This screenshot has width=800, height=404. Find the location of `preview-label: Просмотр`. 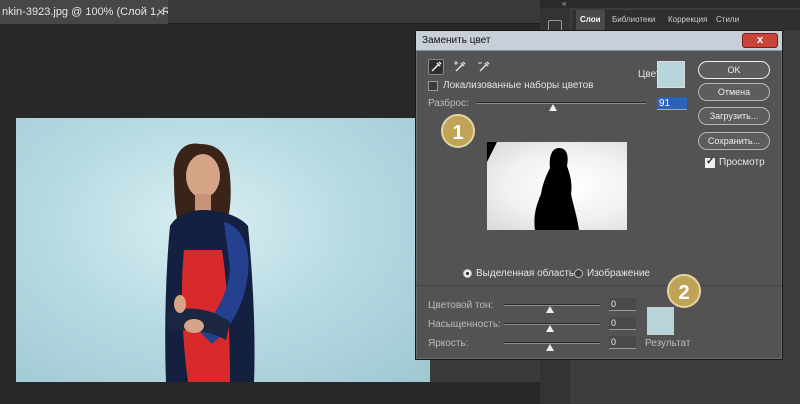

preview-label: Просмотр is located at coordinates (742, 162).